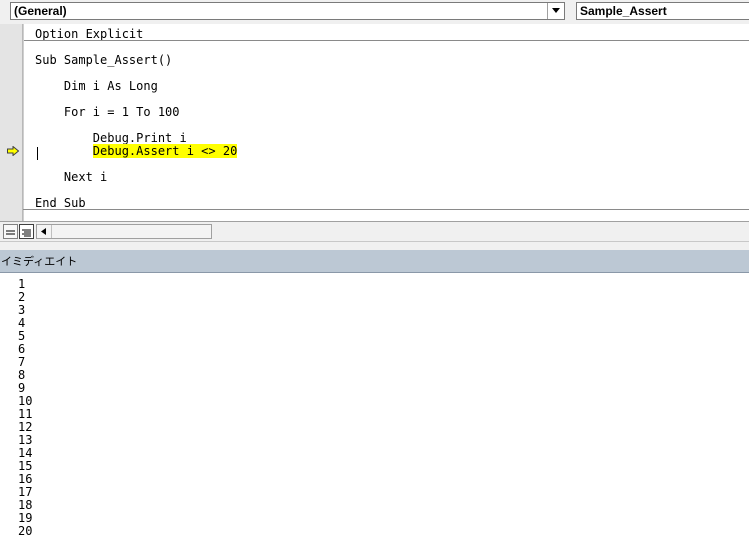  What do you see at coordinates (39, 261) in the screenshot?
I see `immediate-window-title: イミディエイト` at bounding box center [39, 261].